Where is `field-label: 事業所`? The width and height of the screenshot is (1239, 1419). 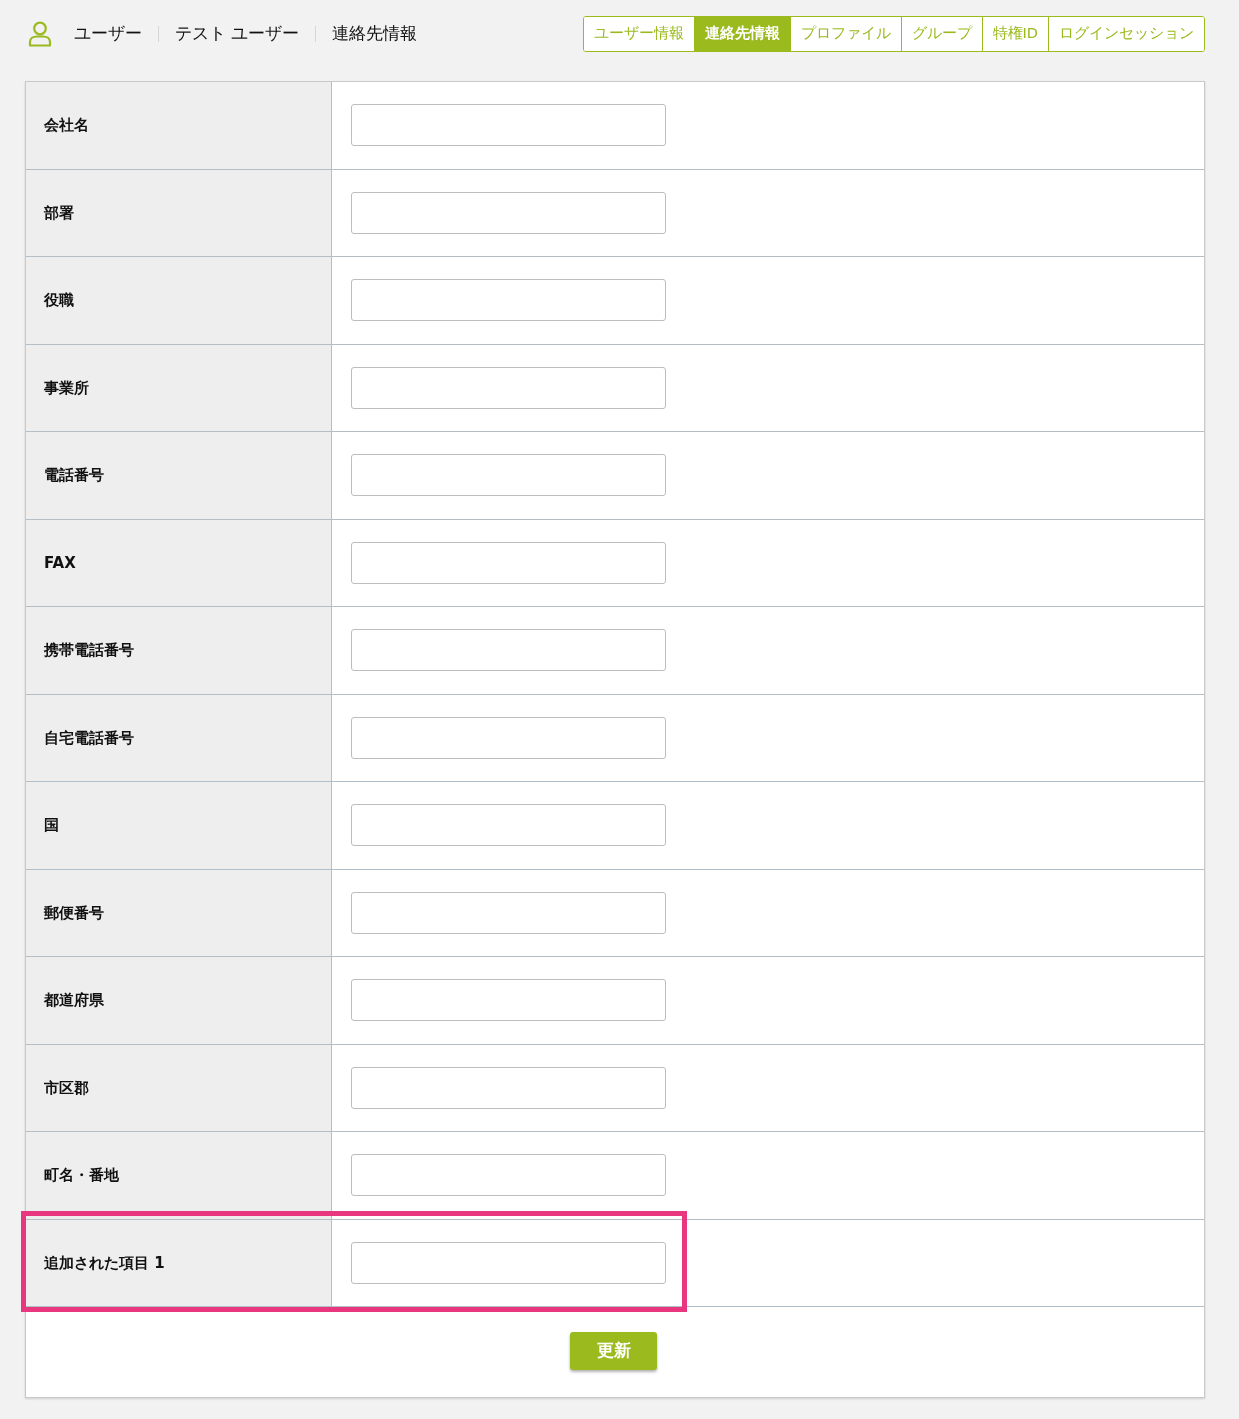 field-label: 事業所 is located at coordinates (66, 388).